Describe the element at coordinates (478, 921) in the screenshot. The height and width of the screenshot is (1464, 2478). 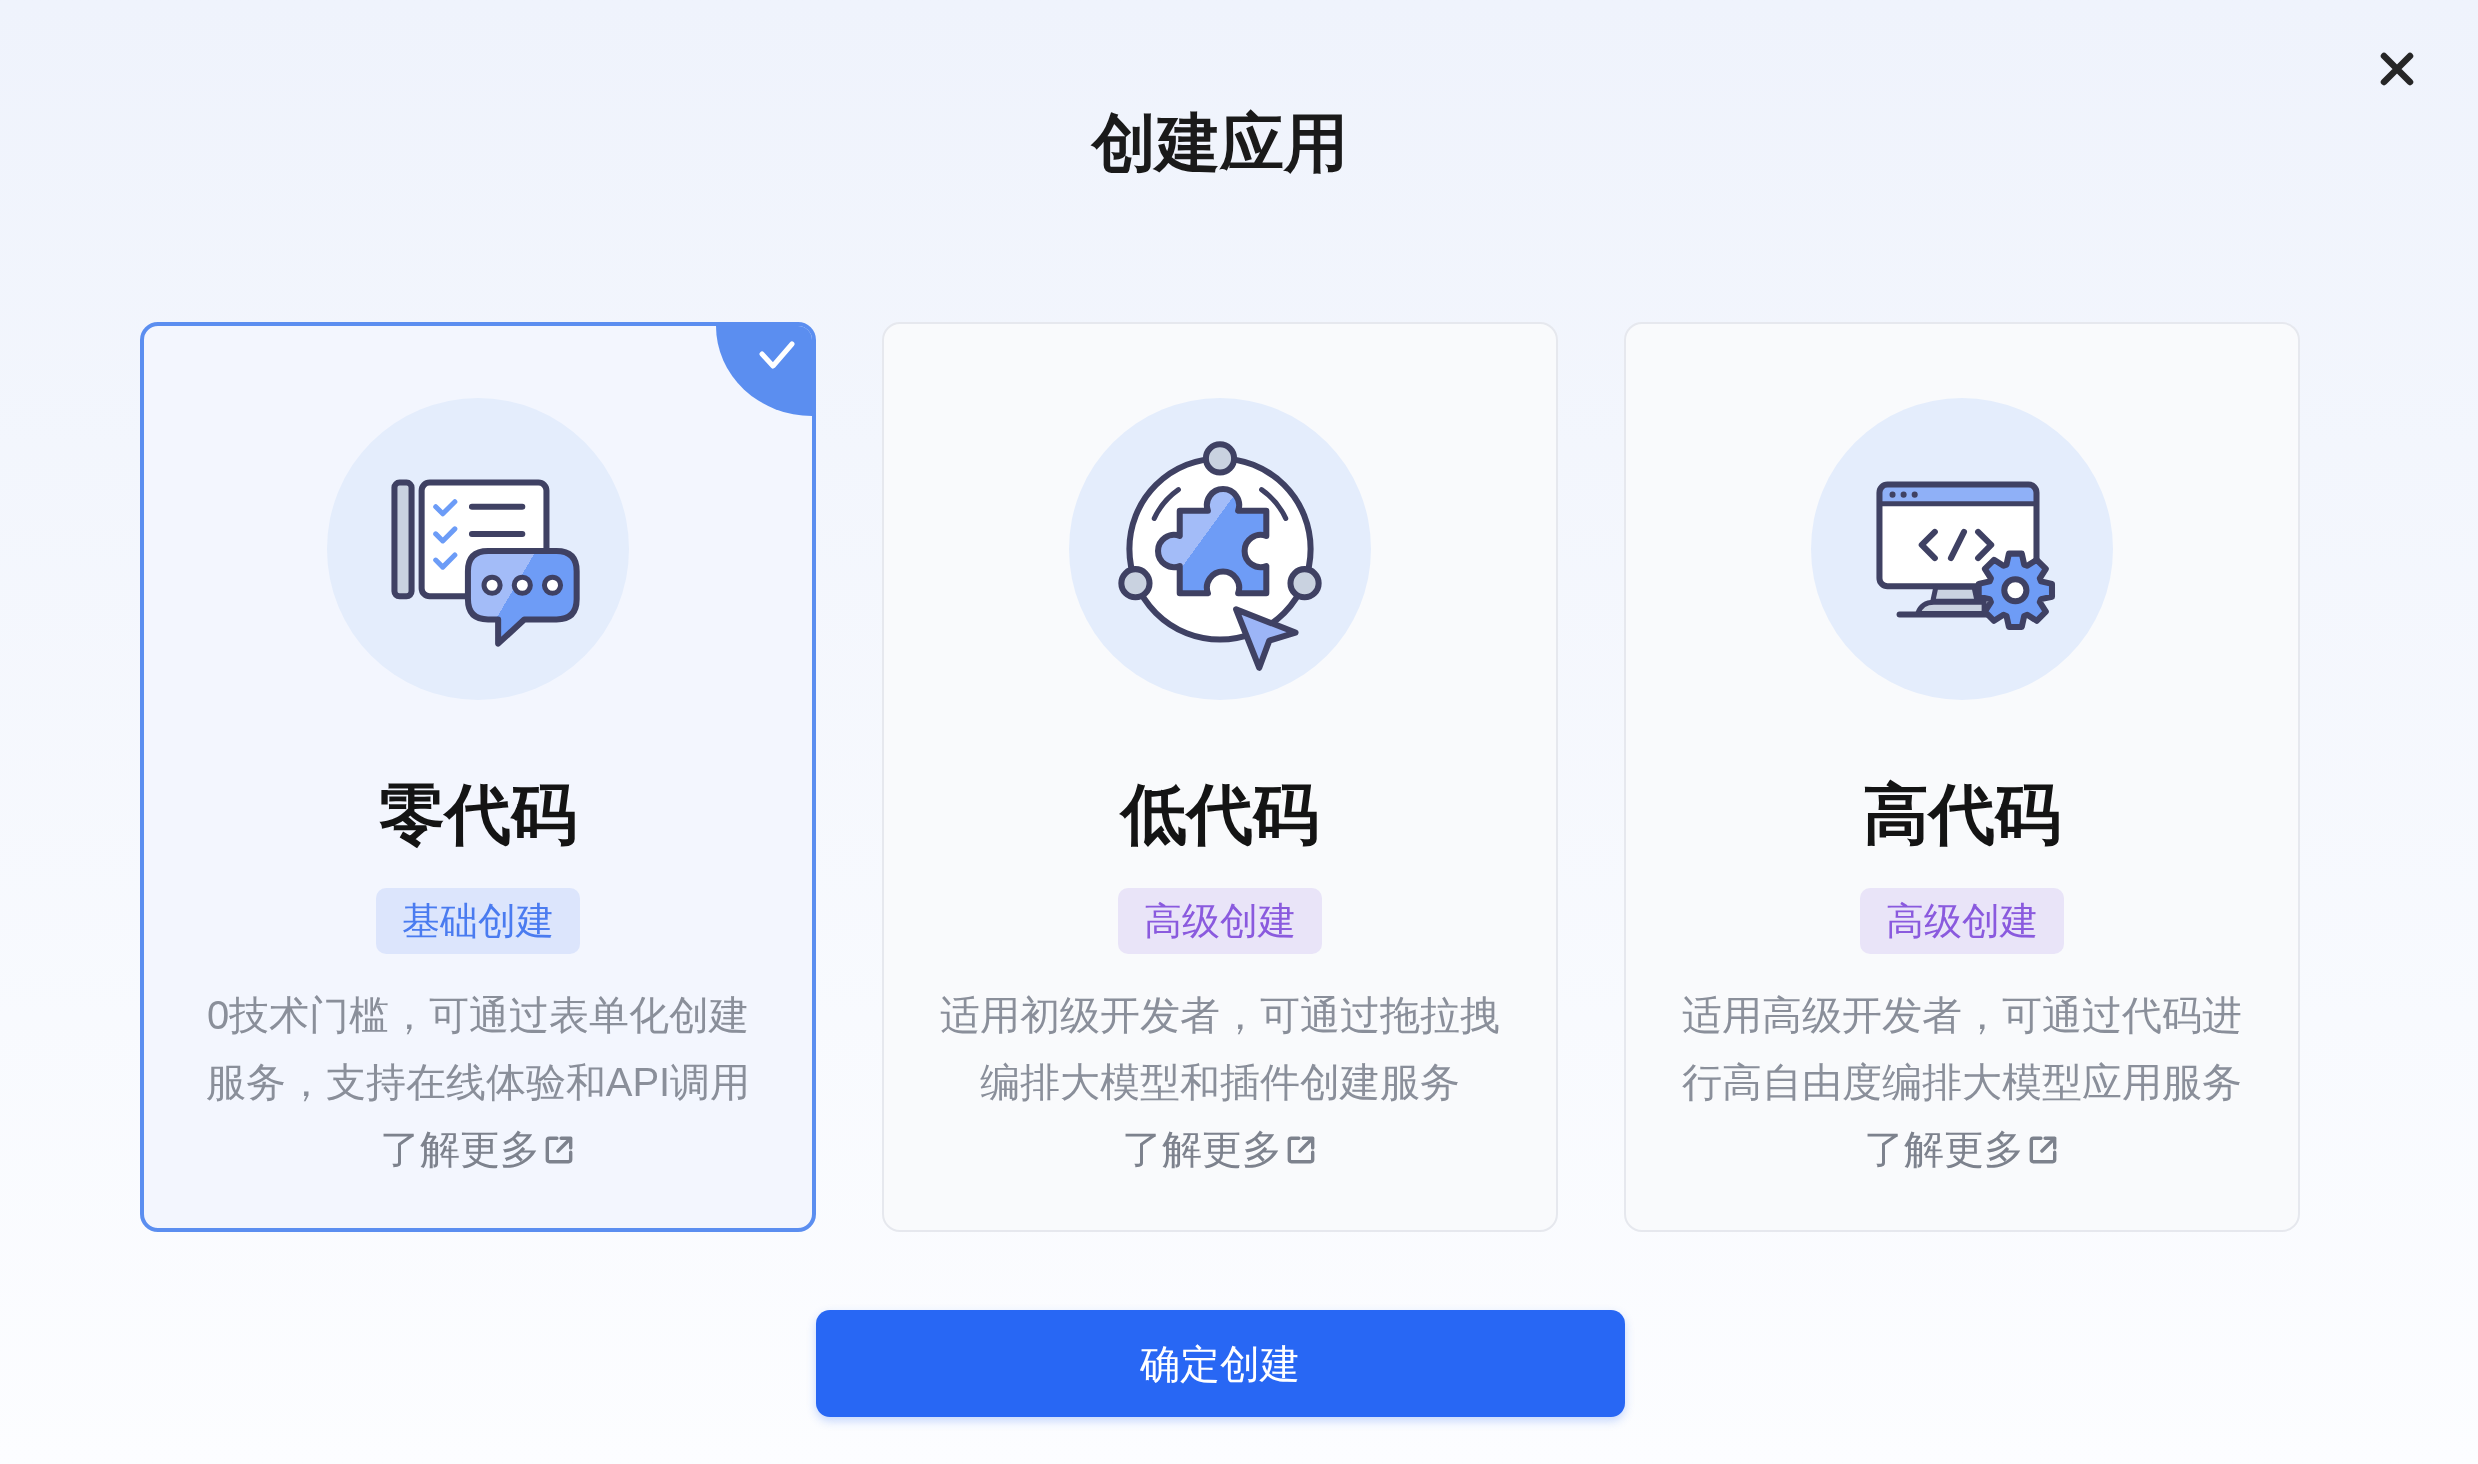
I see `category-tag: 基础创建` at that location.